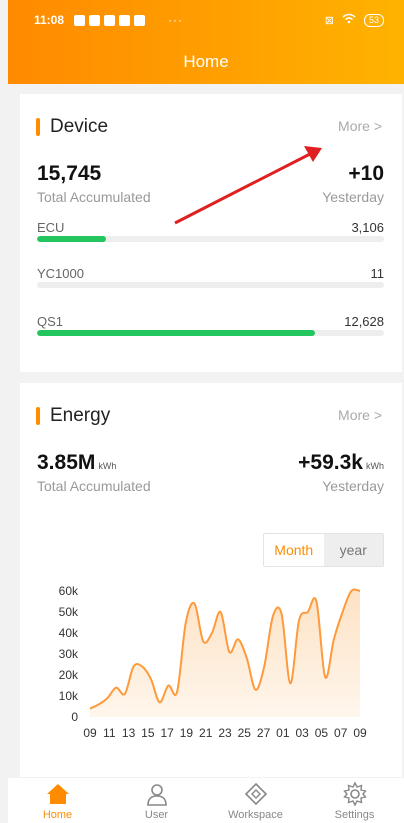  What do you see at coordinates (206, 20) in the screenshot?
I see `status-bar: 11:08 ··· ⊠ 53` at bounding box center [206, 20].